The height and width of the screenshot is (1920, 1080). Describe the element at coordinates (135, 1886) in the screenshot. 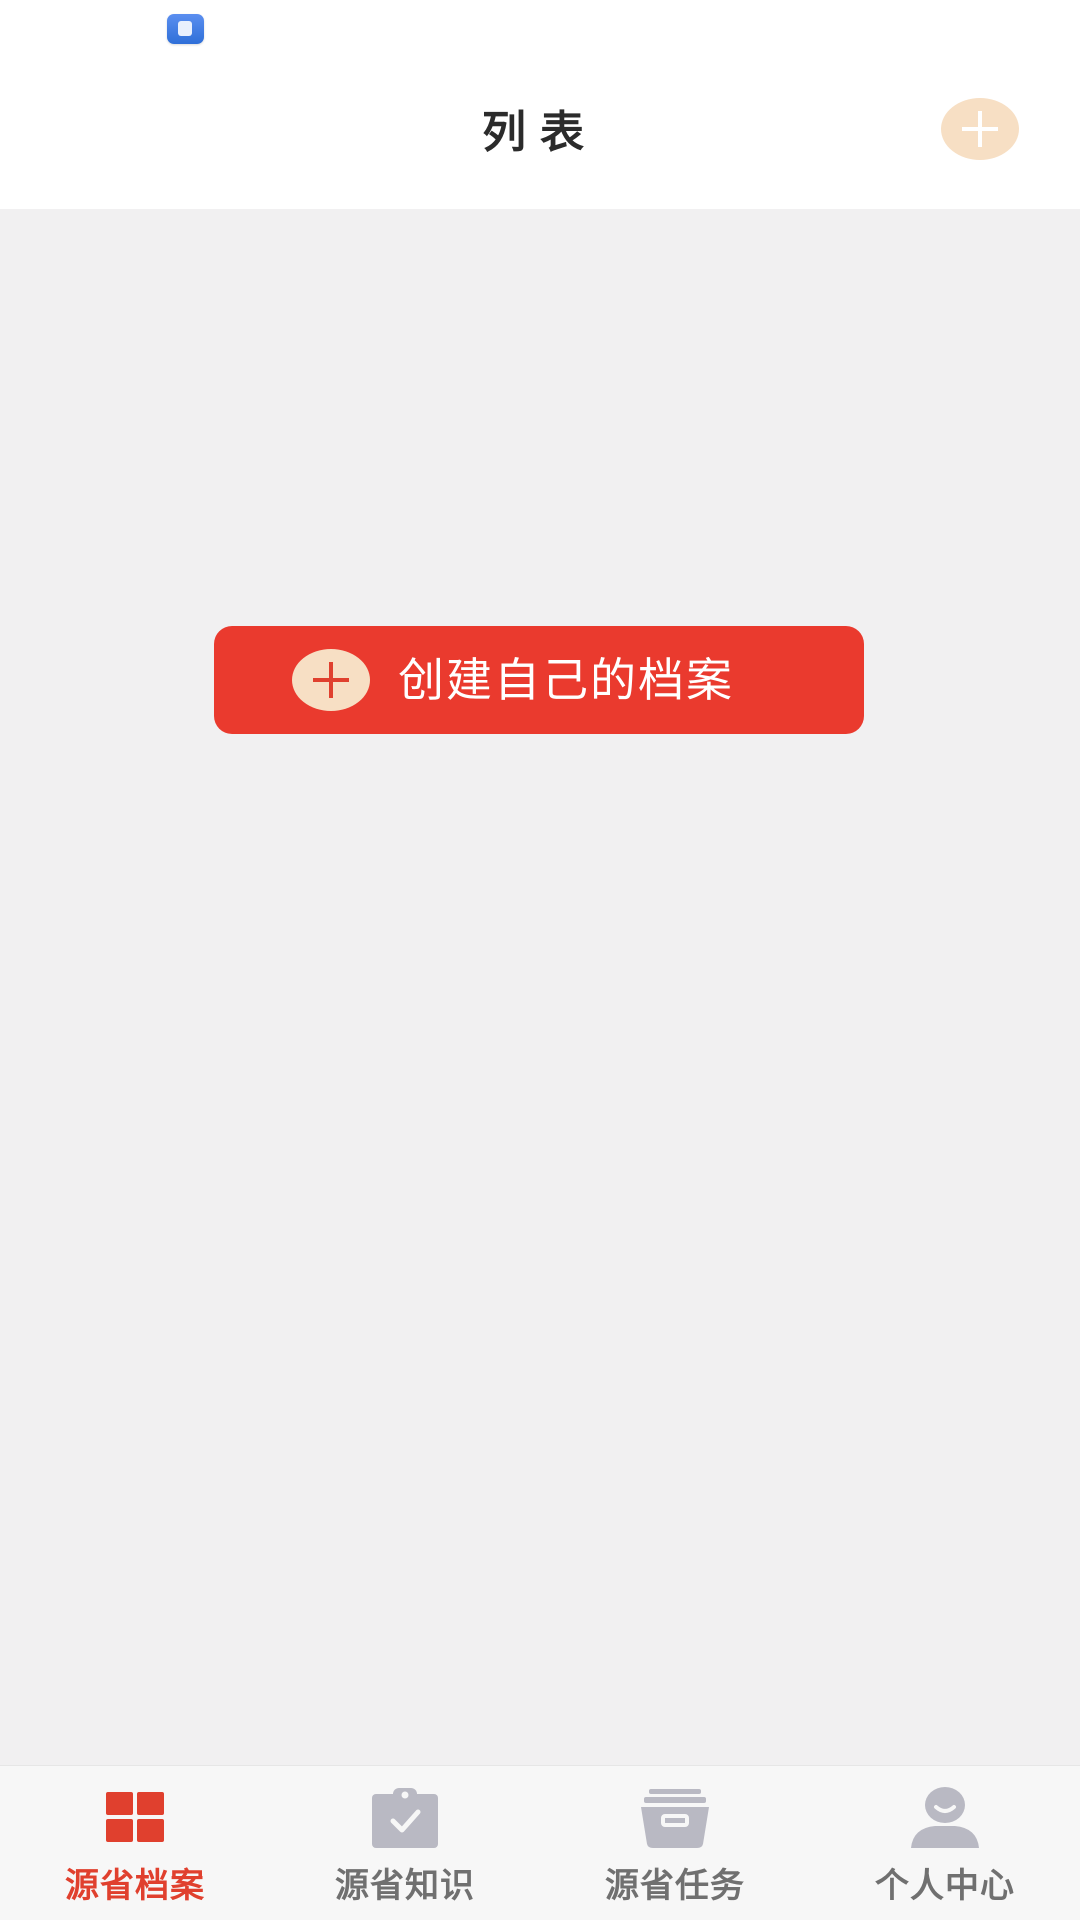

I see `tab-label: 源省档案` at that location.